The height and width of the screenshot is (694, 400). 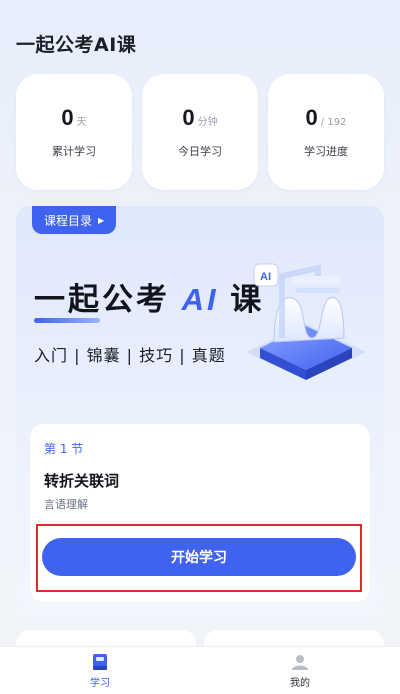 What do you see at coordinates (67, 320) in the screenshot?
I see `banner-underline` at bounding box center [67, 320].